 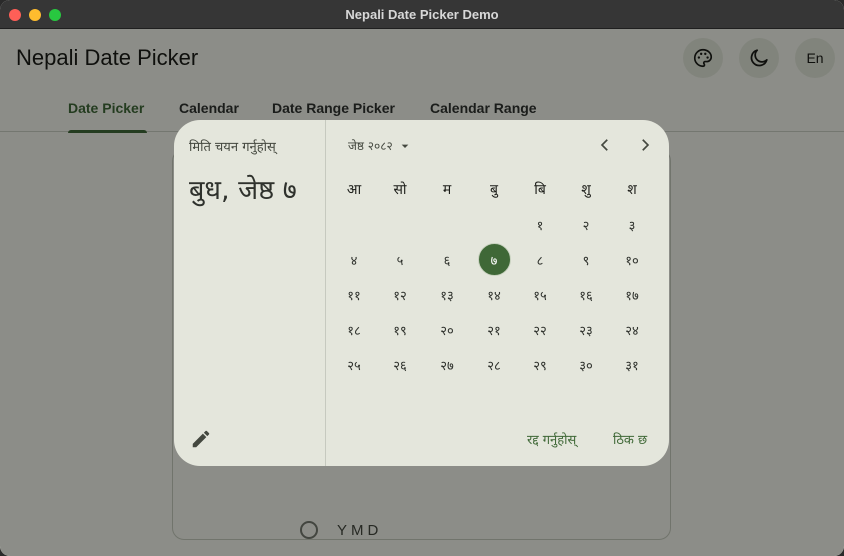 I want to click on day-cell: १७, so click(x=632, y=294).